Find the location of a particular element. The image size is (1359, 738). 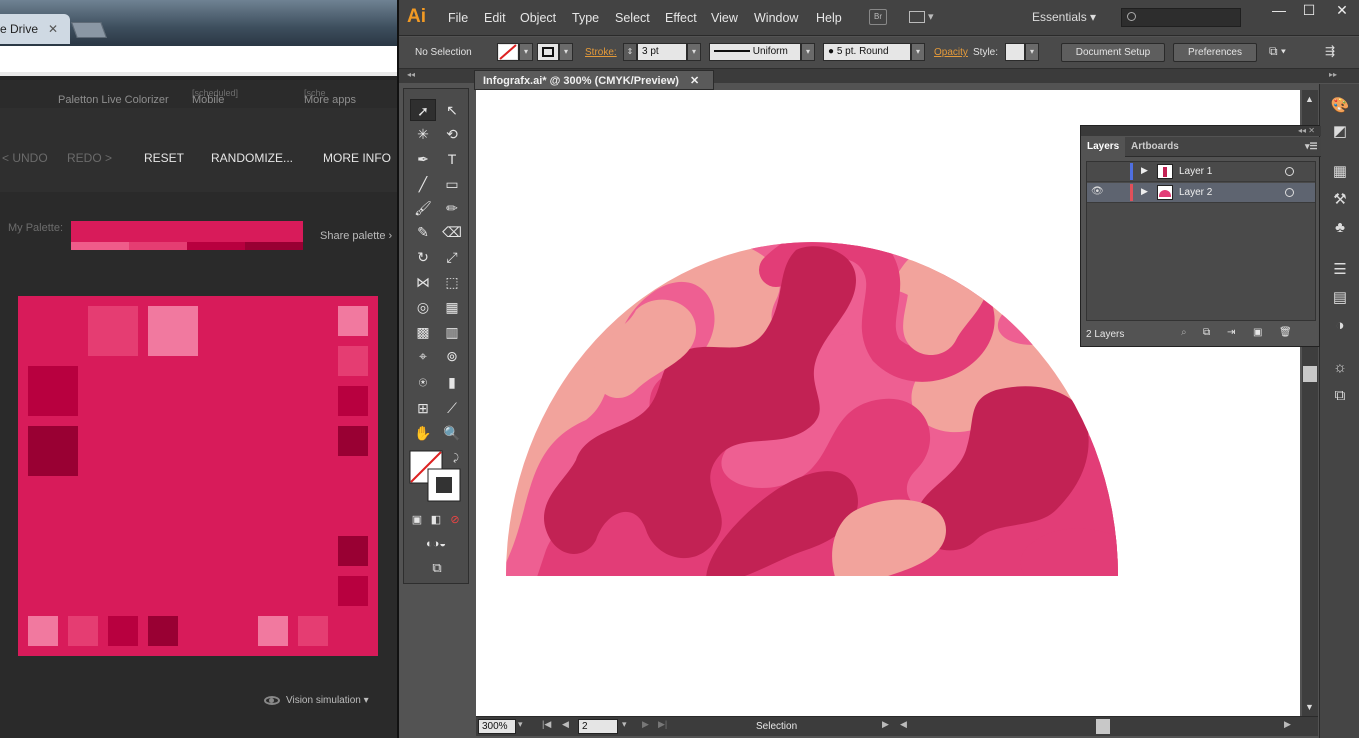

menu-effect: Effect is located at coordinates (681, 18).